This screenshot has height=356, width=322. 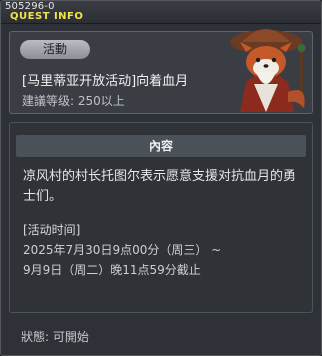 I want to click on red-panda-npc-icon, so click(x=269, y=68).